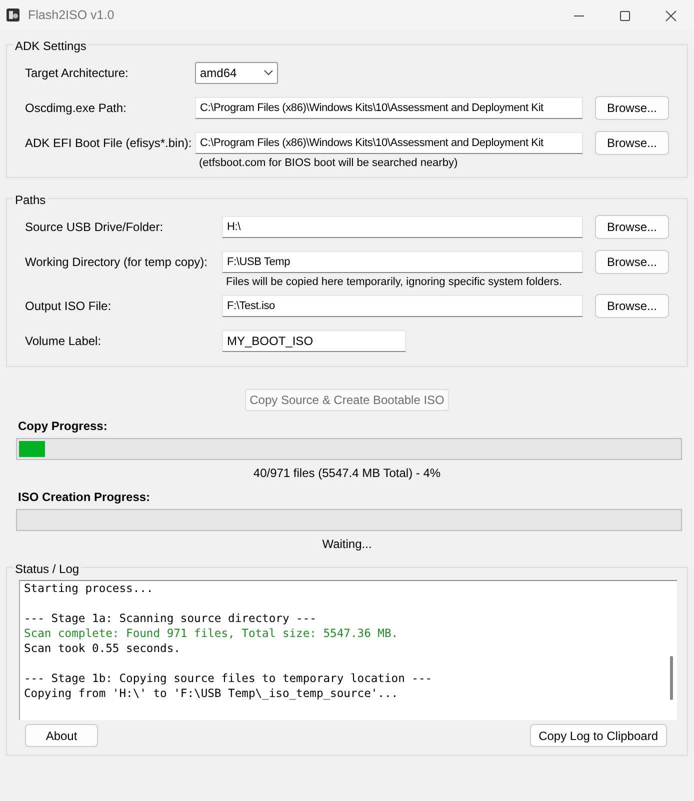  I want to click on close-icon, so click(671, 16).